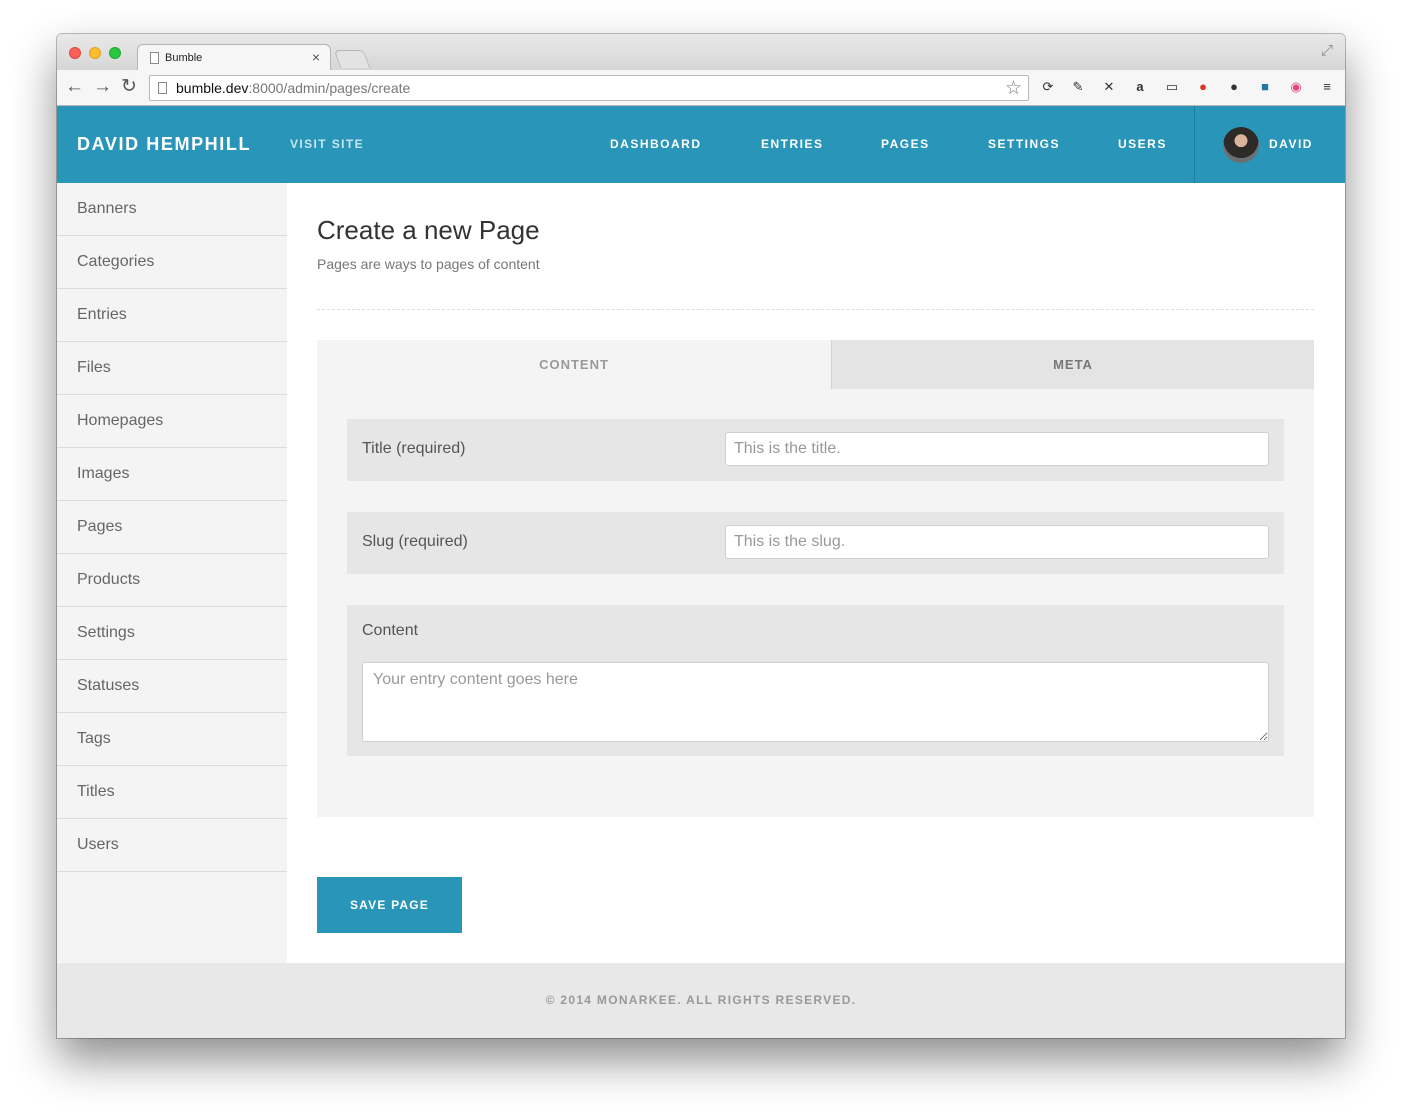 The width and height of the screenshot is (1402, 1118). Describe the element at coordinates (574, 364) in the screenshot. I see `tab-content: CONTENT` at that location.